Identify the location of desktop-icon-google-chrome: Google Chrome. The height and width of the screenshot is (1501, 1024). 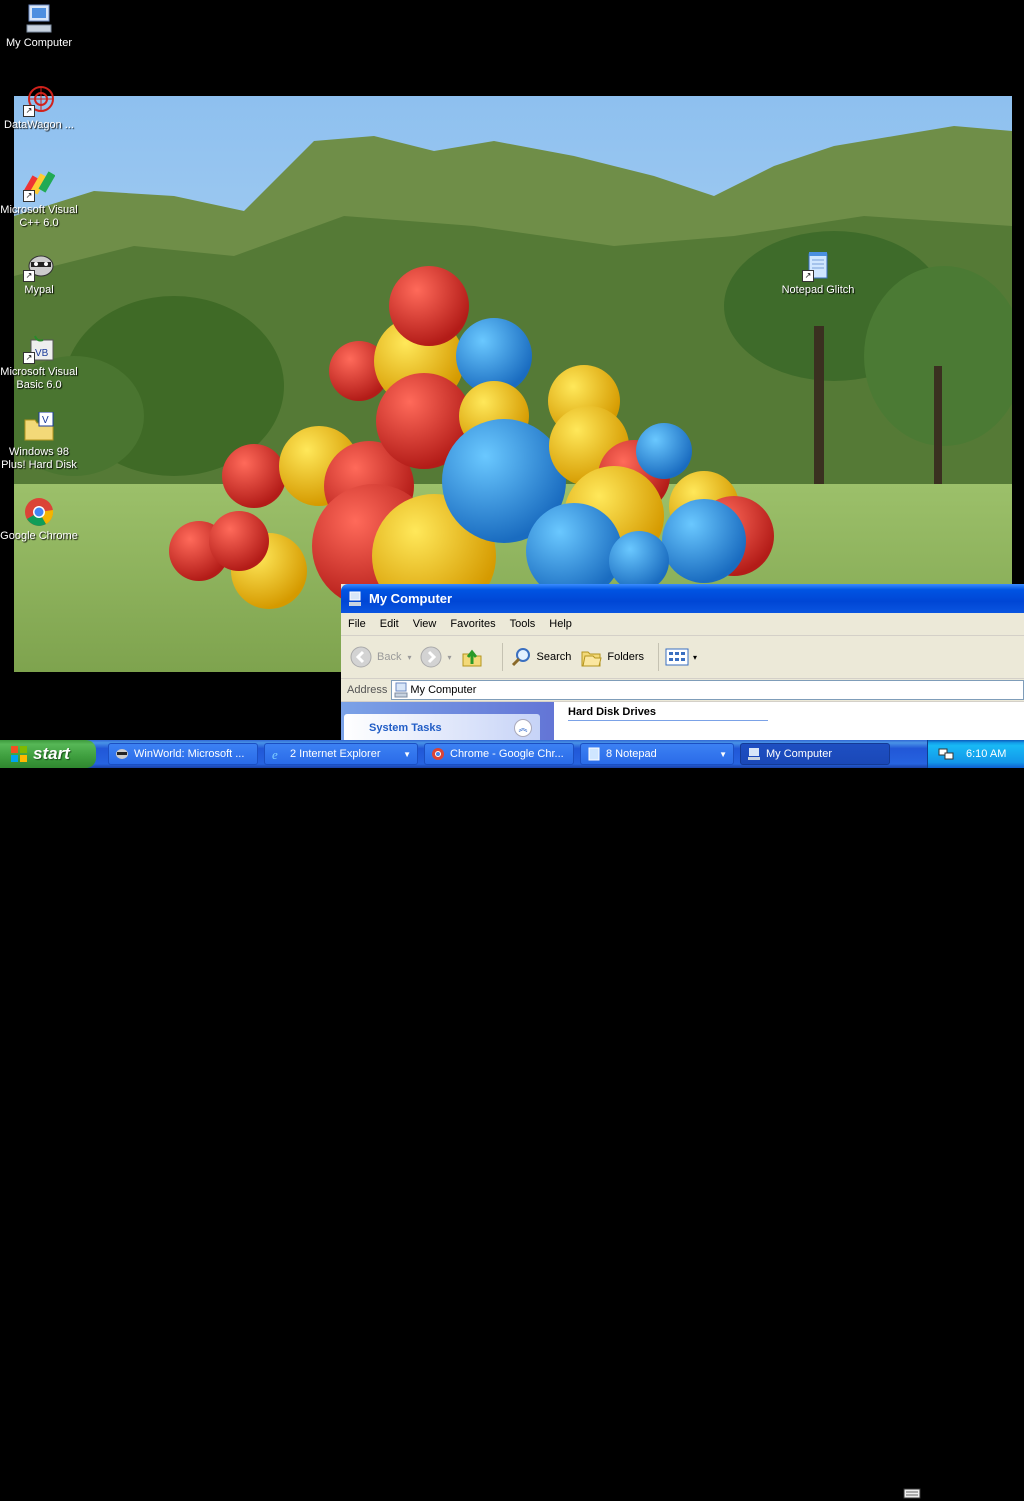
(39, 519).